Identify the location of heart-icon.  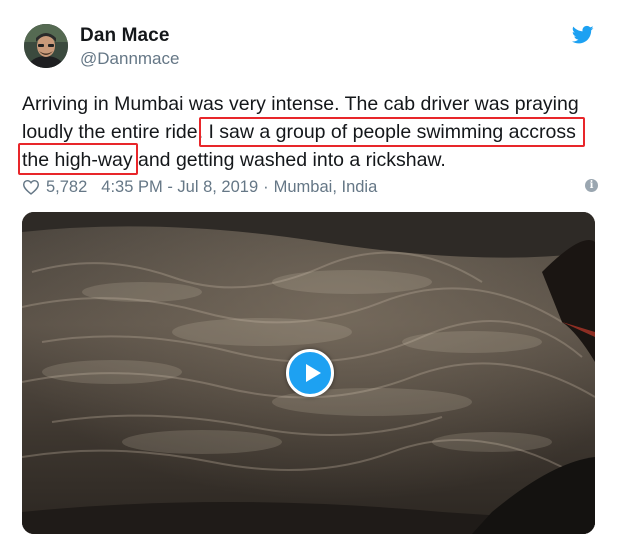
(31, 187).